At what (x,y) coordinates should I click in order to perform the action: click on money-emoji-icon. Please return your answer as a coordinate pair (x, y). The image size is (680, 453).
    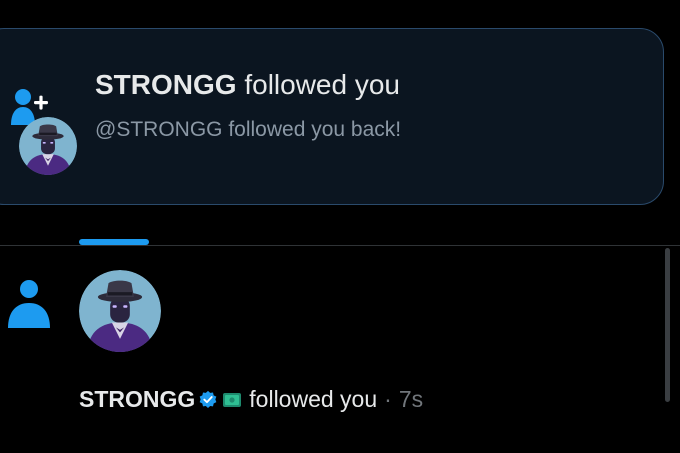
    Looking at the image, I should click on (232, 399).